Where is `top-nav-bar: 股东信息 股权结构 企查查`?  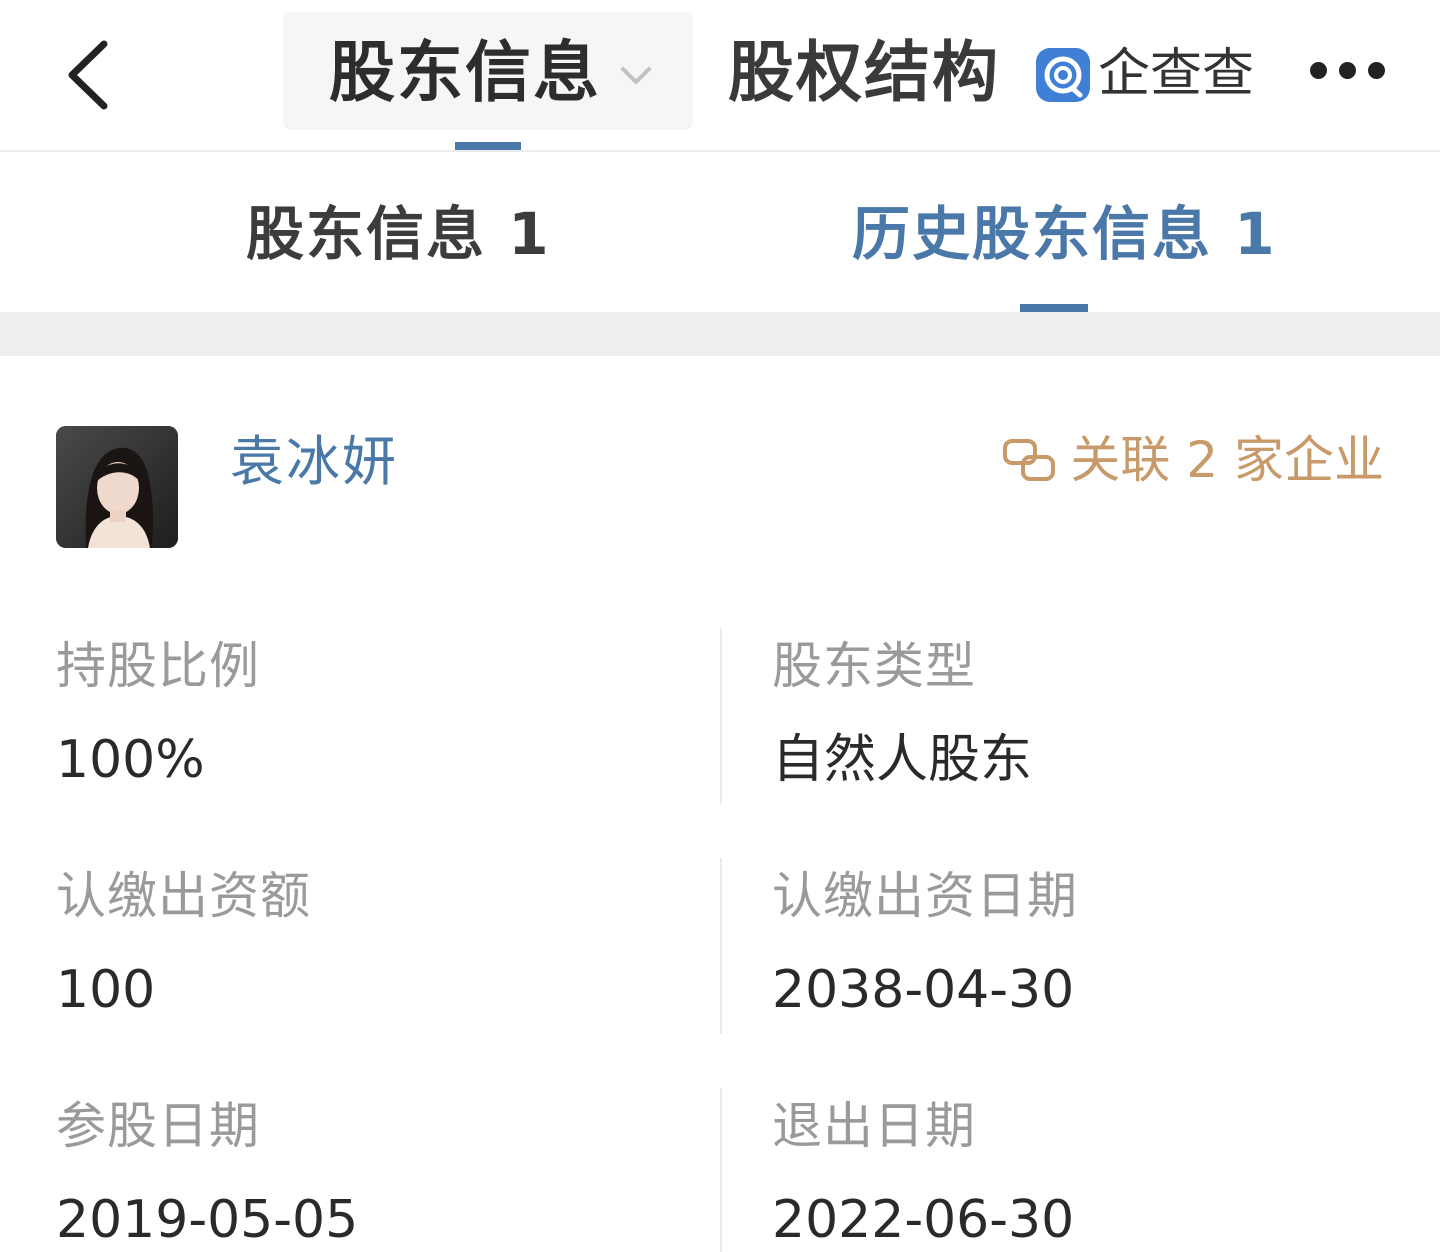 top-nav-bar: 股东信息 股权结构 企查查 is located at coordinates (720, 76).